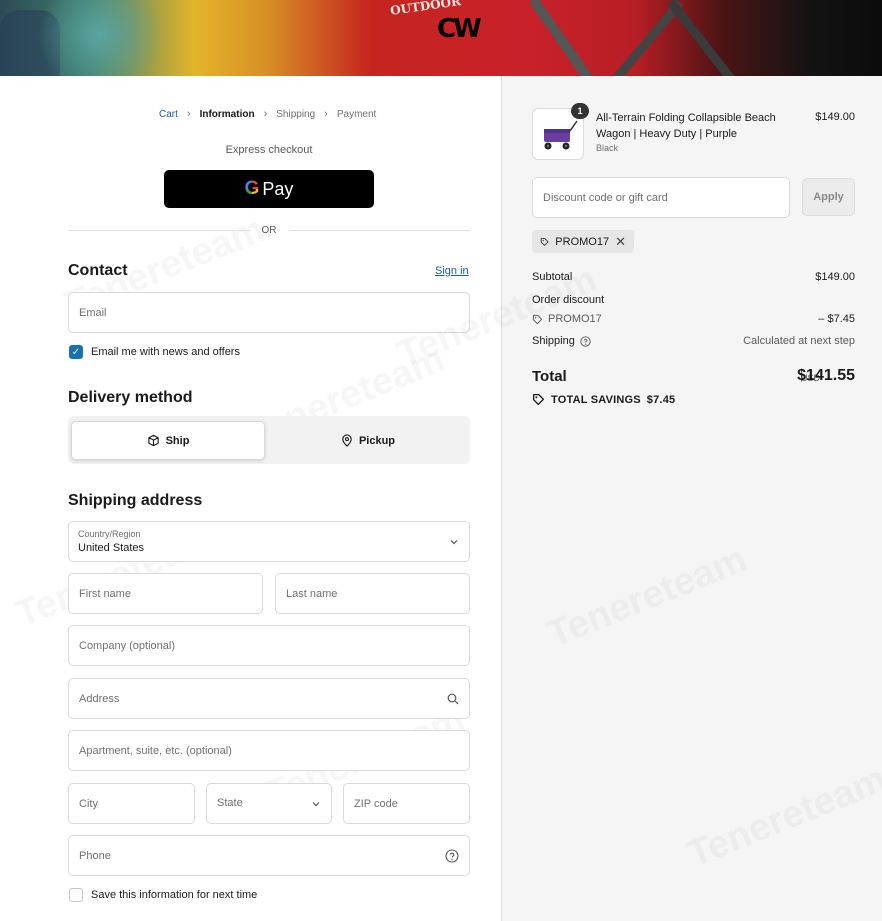 The width and height of the screenshot is (882, 921). Describe the element at coordinates (269, 645) in the screenshot. I see `company-field: Company (optional)` at that location.